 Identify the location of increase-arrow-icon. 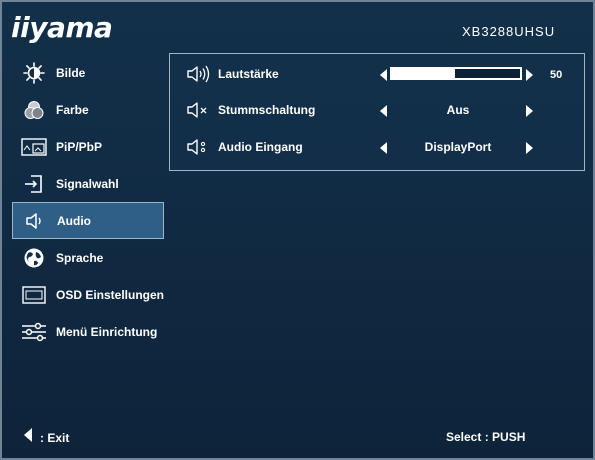
(529, 74).